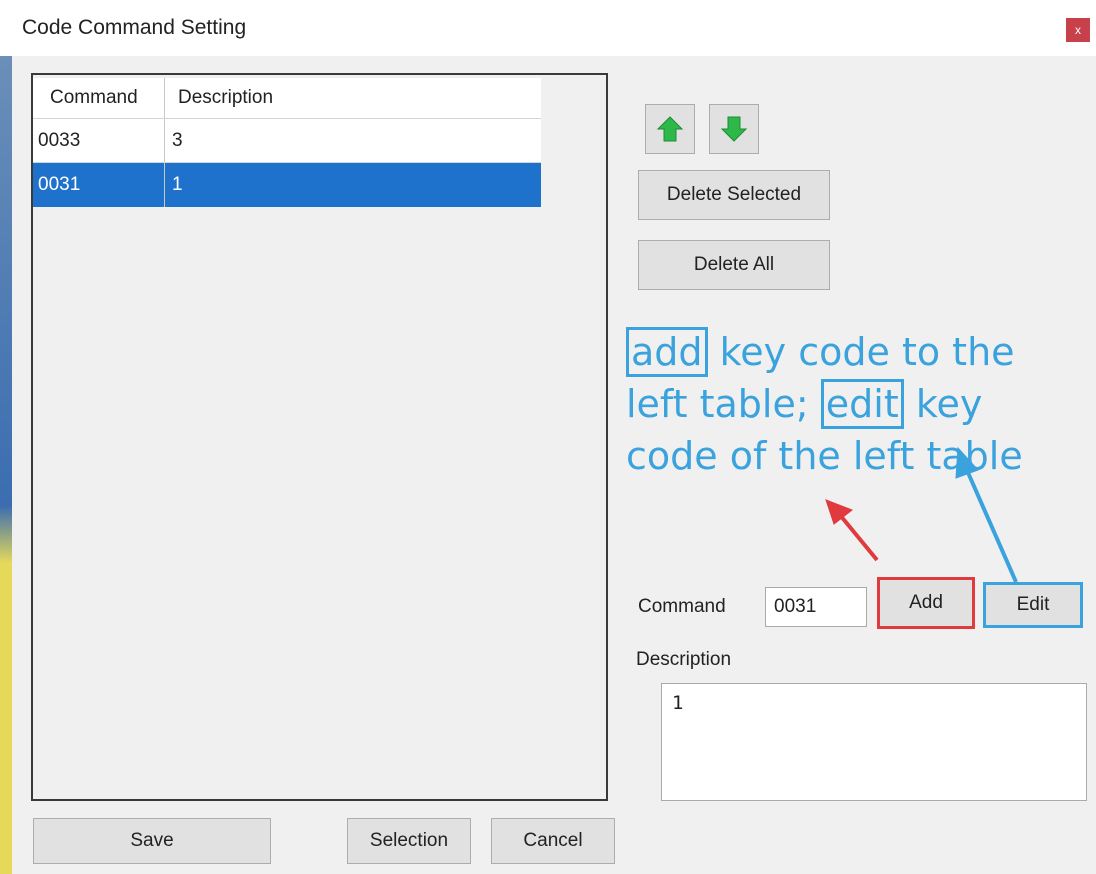 The image size is (1096, 874). I want to click on description-textarea: 1, so click(874, 742).